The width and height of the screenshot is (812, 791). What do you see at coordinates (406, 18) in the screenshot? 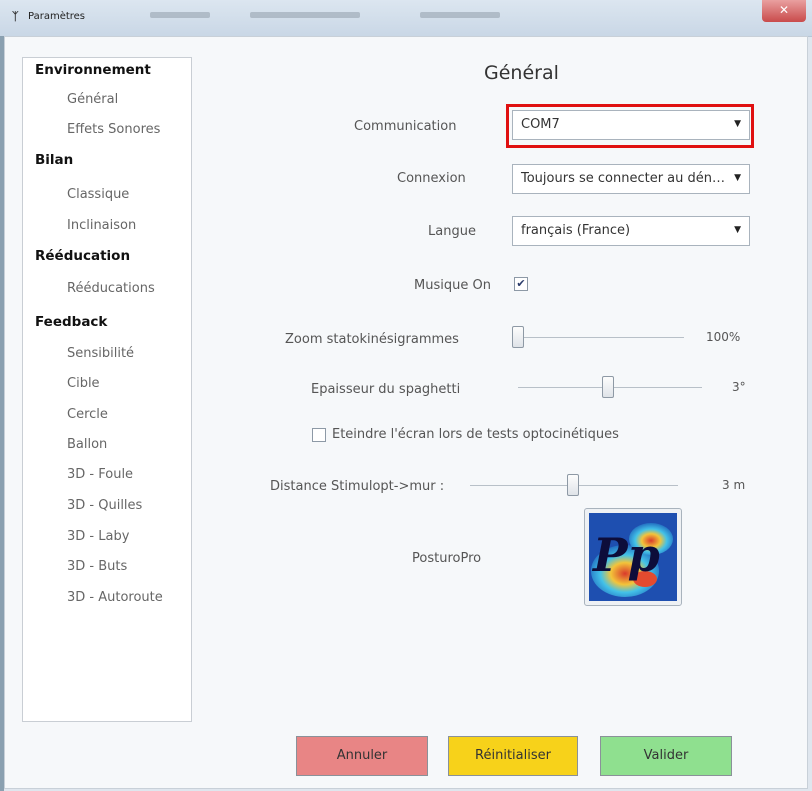
I see `title-bar: ᛉ Paramètres ✕` at bounding box center [406, 18].